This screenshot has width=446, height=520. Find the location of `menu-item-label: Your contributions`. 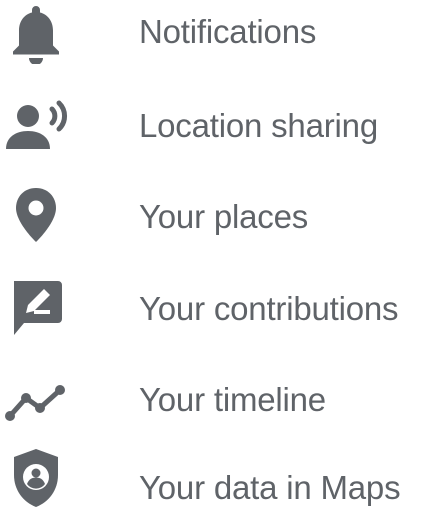

menu-item-label: Your contributions is located at coordinates (269, 308).